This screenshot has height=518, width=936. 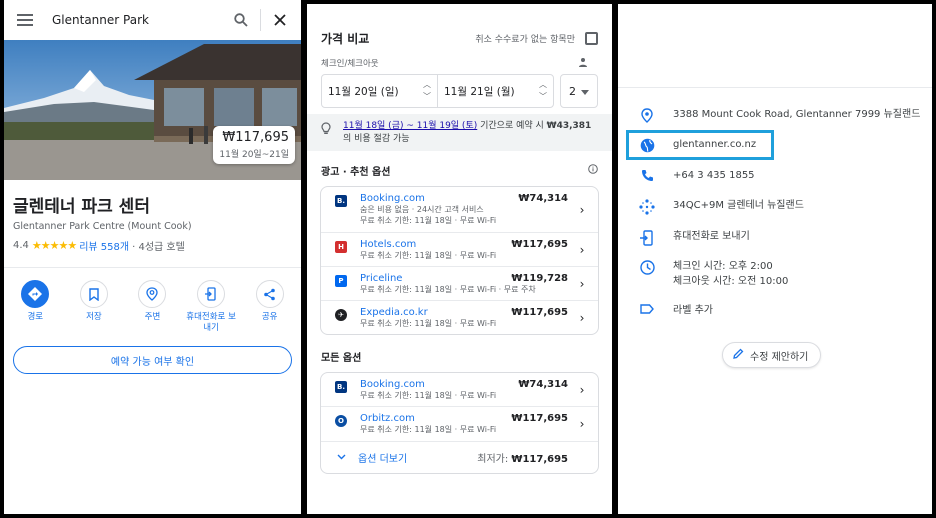 I want to click on pencil-icon, so click(x=738, y=355).